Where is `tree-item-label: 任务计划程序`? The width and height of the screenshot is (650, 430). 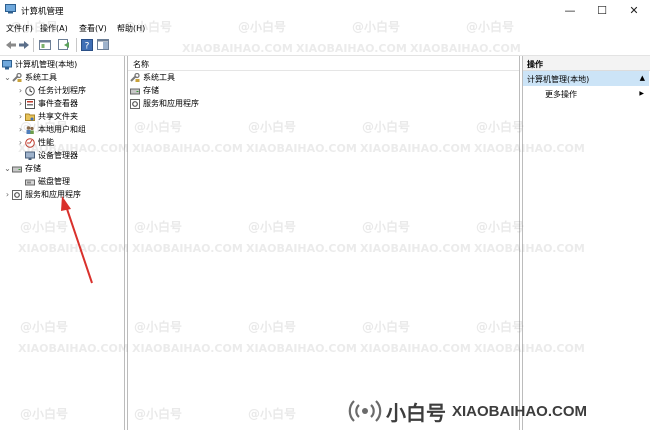 tree-item-label: 任务计划程序 is located at coordinates (62, 90).